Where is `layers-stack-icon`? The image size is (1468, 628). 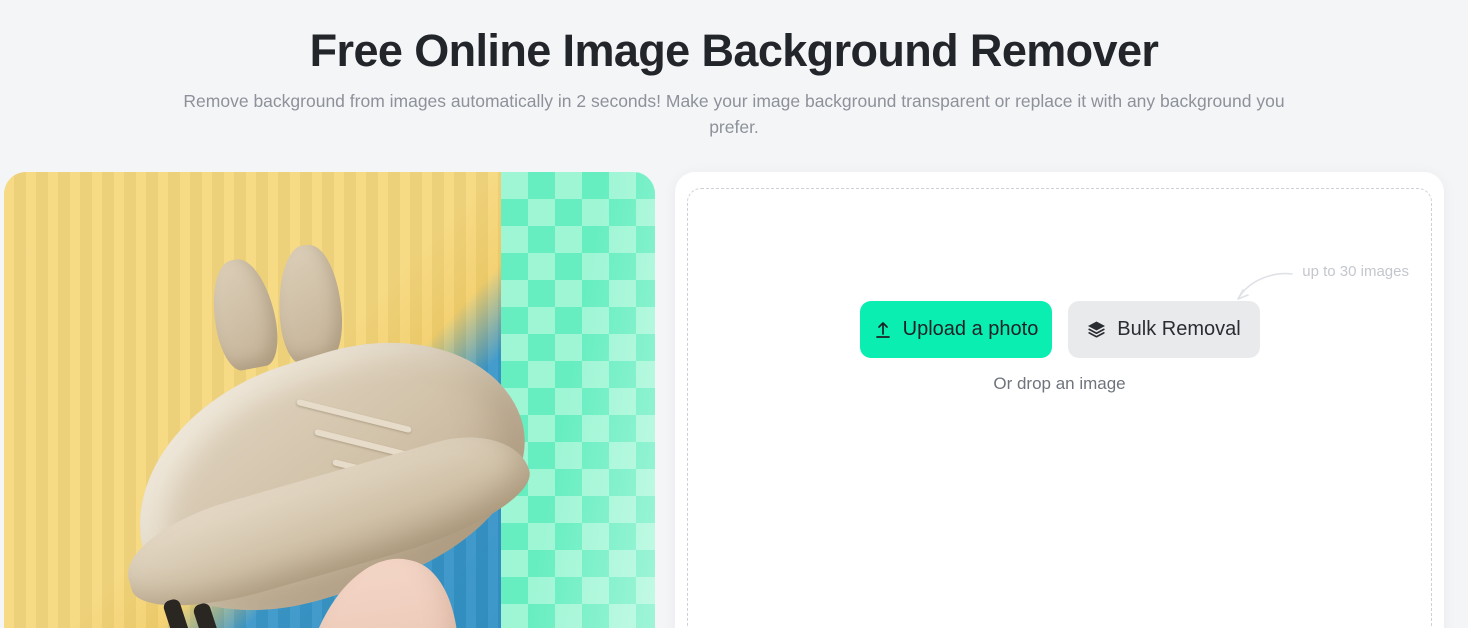 layers-stack-icon is located at coordinates (1096, 329).